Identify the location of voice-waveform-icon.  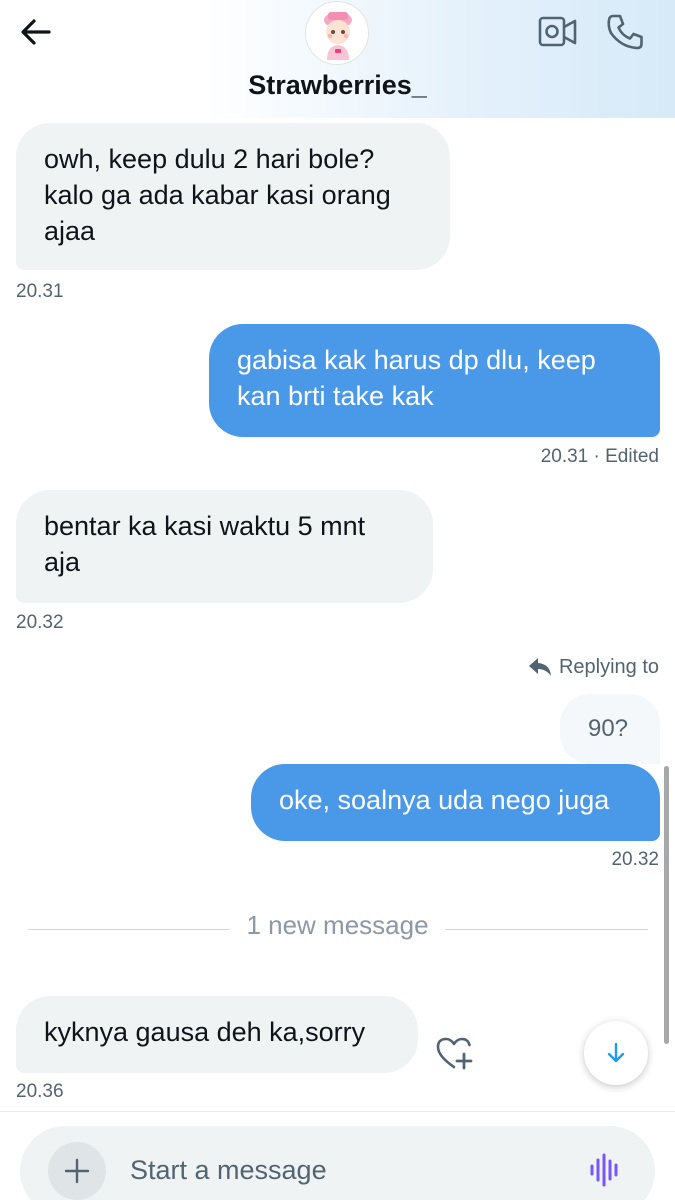
(604, 1170).